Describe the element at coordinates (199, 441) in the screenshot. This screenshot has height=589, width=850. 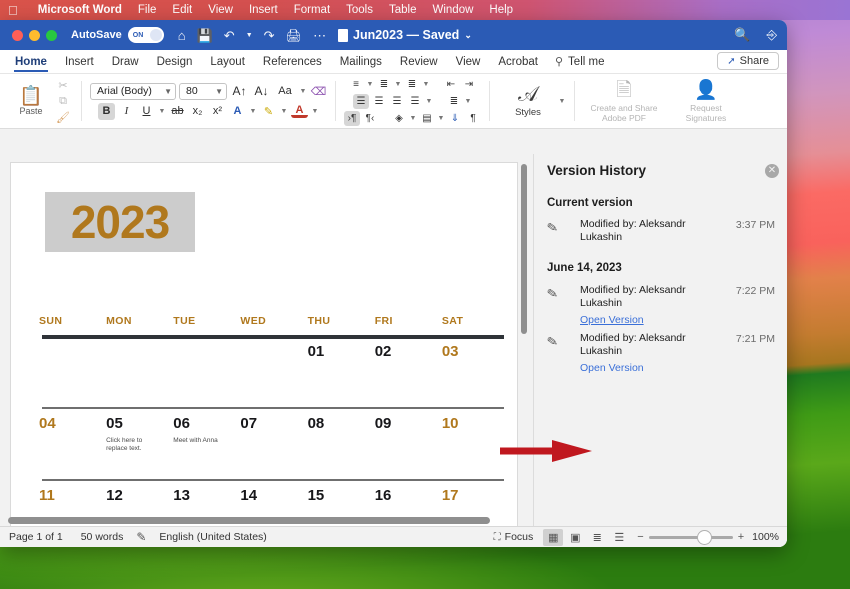
I see `calendar-note: Meet with Anna` at that location.